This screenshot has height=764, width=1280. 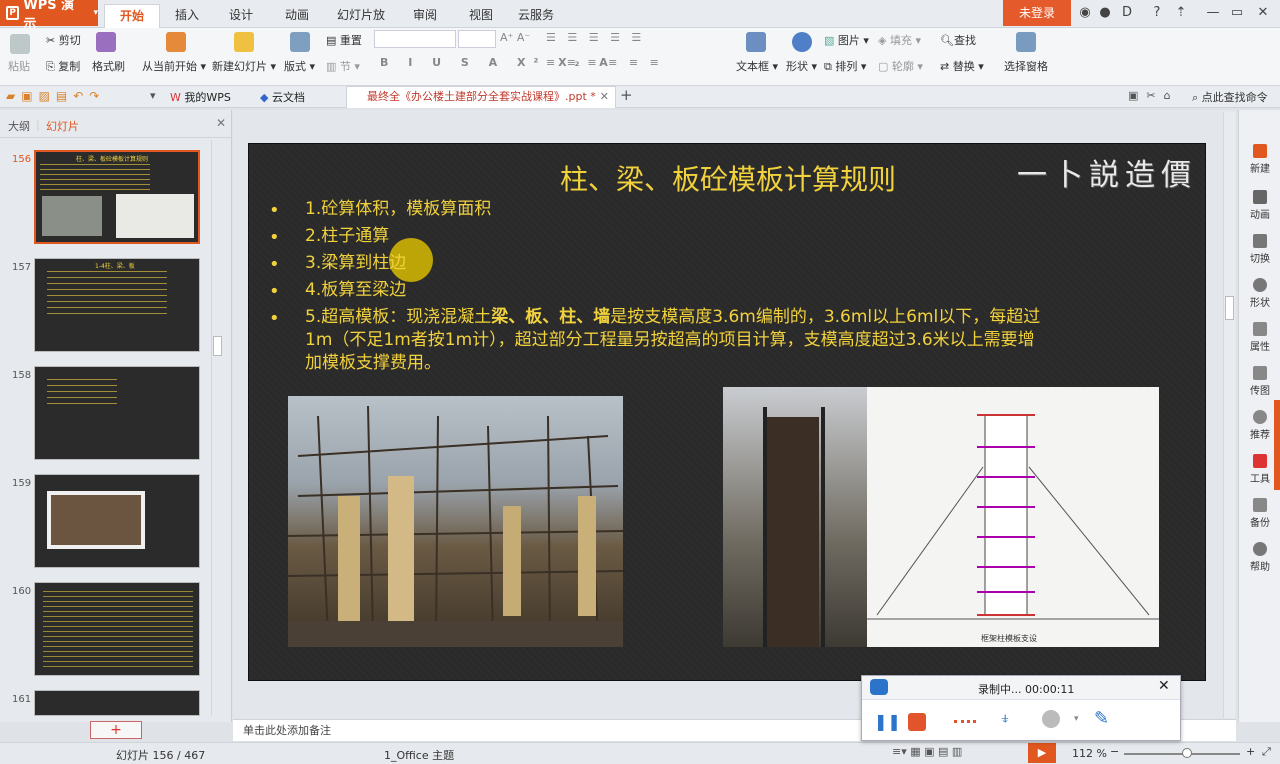 I want to click on tab-design: 设计, so click(x=241, y=15).